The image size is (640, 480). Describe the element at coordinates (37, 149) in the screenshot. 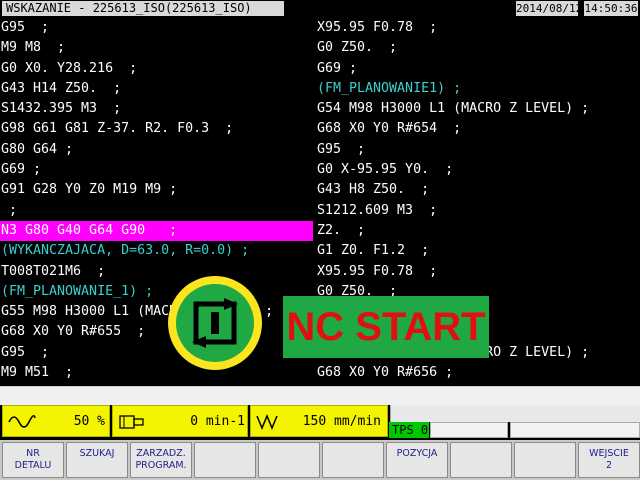

I see `program-line: G80 G64 ;` at that location.